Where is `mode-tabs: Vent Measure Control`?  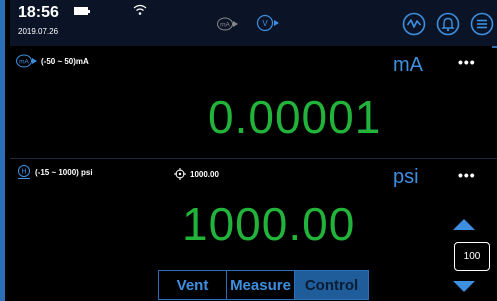
mode-tabs: Vent Measure Control is located at coordinates (263, 285).